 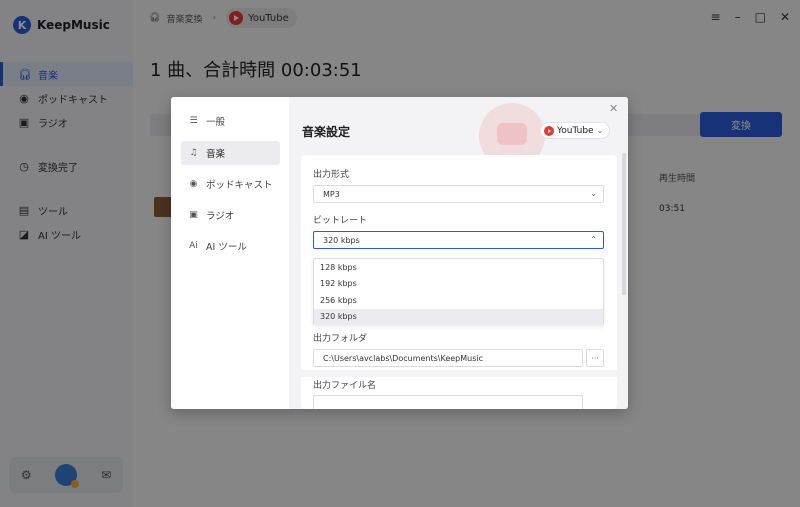 I want to click on output-folder-input: C:\Users\avclabs\Documents\KeepMusic, so click(x=448, y=358).